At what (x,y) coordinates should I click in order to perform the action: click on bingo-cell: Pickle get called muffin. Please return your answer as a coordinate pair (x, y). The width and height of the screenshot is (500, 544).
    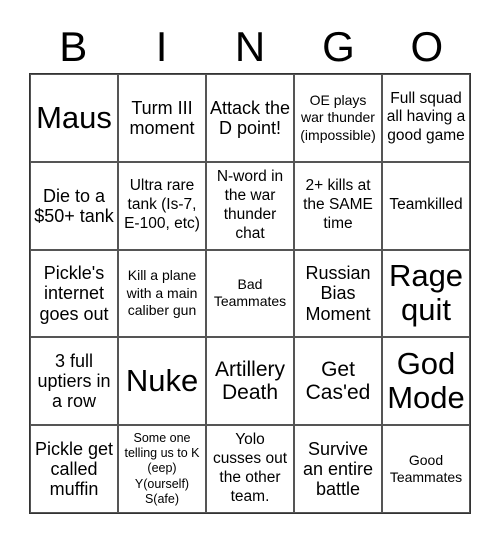
    Looking at the image, I should click on (74, 469).